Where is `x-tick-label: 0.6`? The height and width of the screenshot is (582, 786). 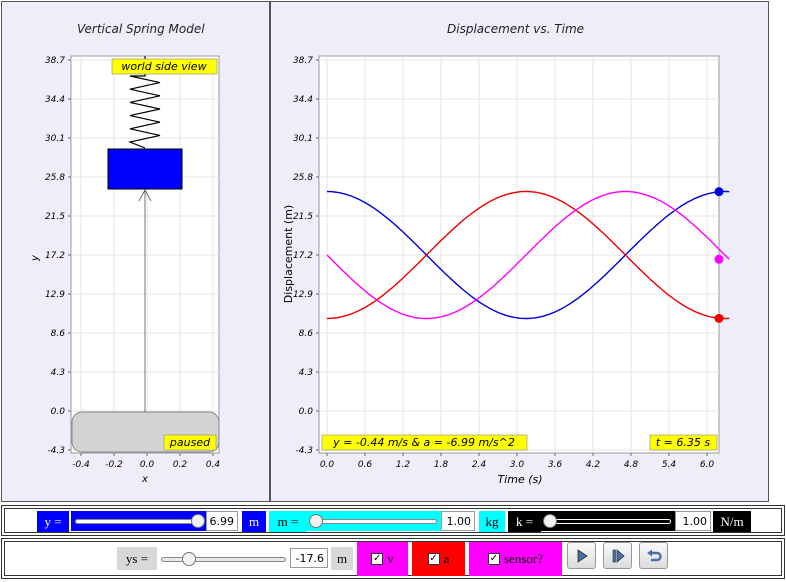 x-tick-label: 0.6 is located at coordinates (365, 465).